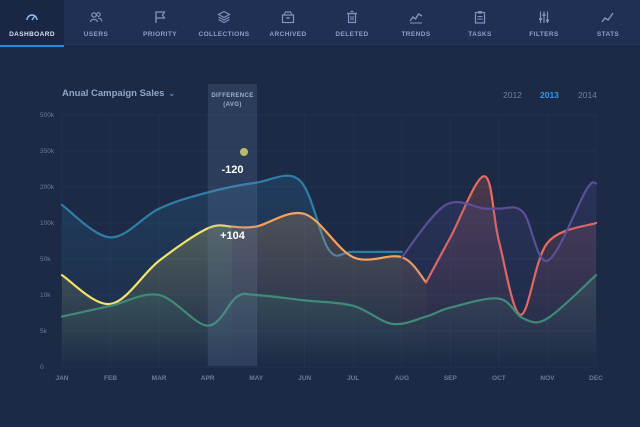  I want to click on y-tick-label: 10k, so click(45, 295).